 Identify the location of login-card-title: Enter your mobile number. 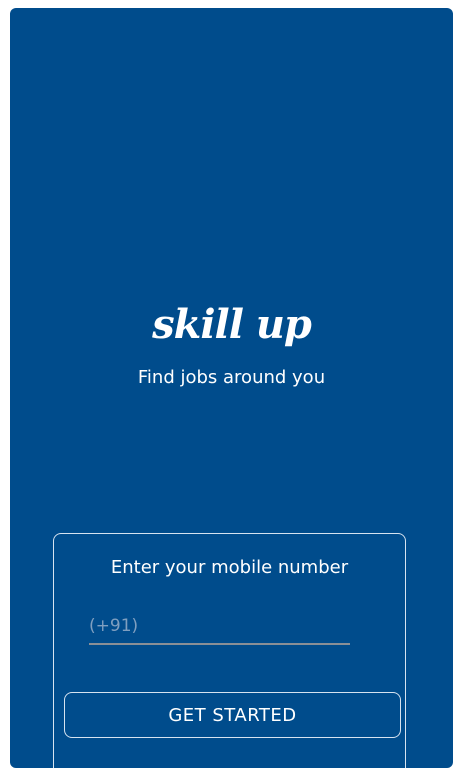
(229, 567).